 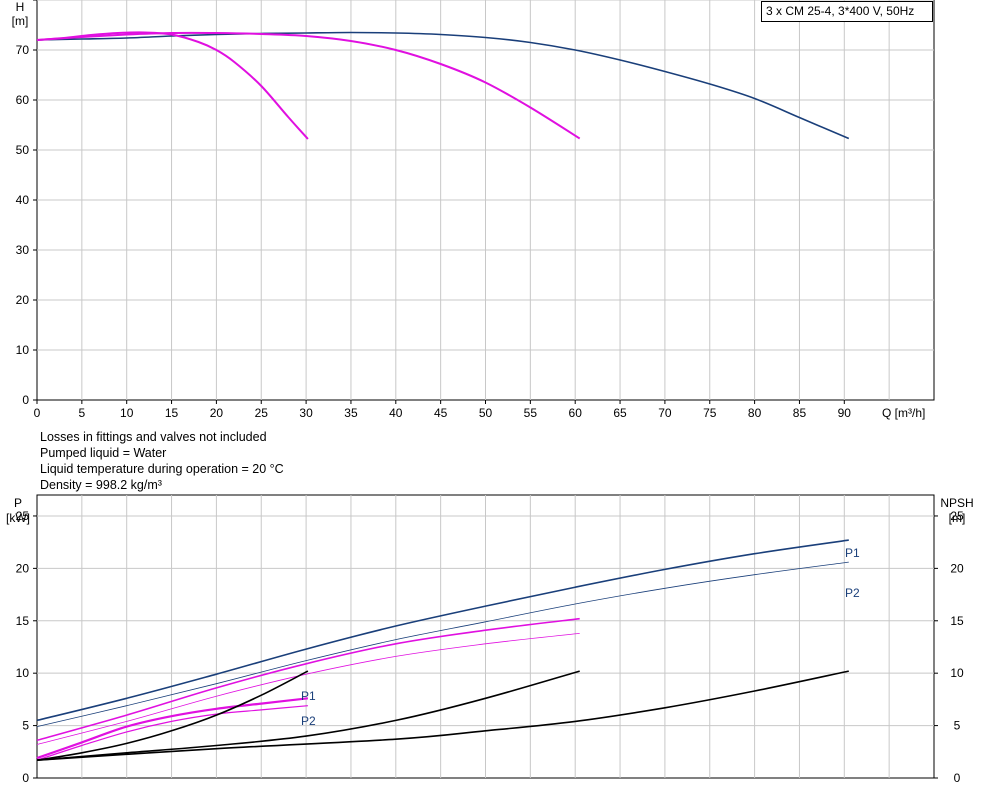 What do you see at coordinates (23, 300) in the screenshot?
I see `head-y-tick-label: 20` at bounding box center [23, 300].